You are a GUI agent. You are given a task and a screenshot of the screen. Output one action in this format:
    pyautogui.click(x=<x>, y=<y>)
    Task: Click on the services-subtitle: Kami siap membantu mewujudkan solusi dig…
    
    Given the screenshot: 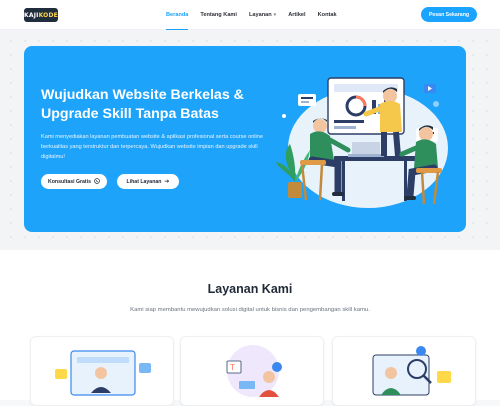 What is the action you would take?
    pyautogui.click(x=250, y=310)
    